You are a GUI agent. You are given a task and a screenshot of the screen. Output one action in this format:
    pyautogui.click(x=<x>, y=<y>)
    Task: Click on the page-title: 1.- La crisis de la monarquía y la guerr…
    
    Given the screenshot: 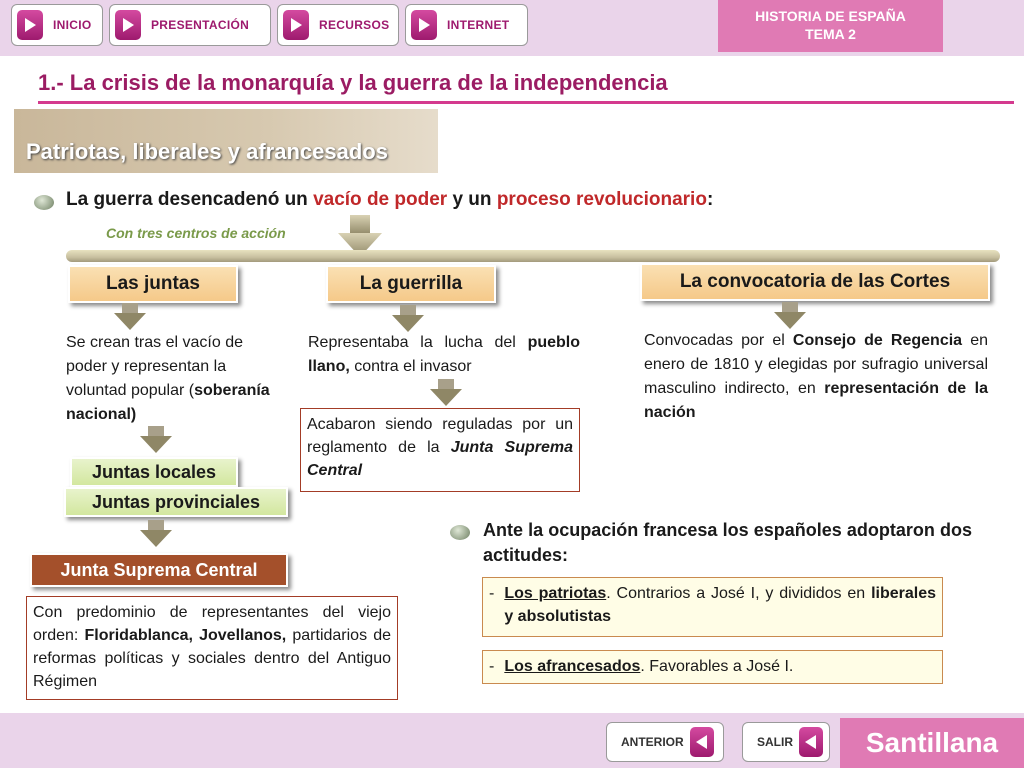 What is the action you would take?
    pyautogui.click(x=353, y=82)
    